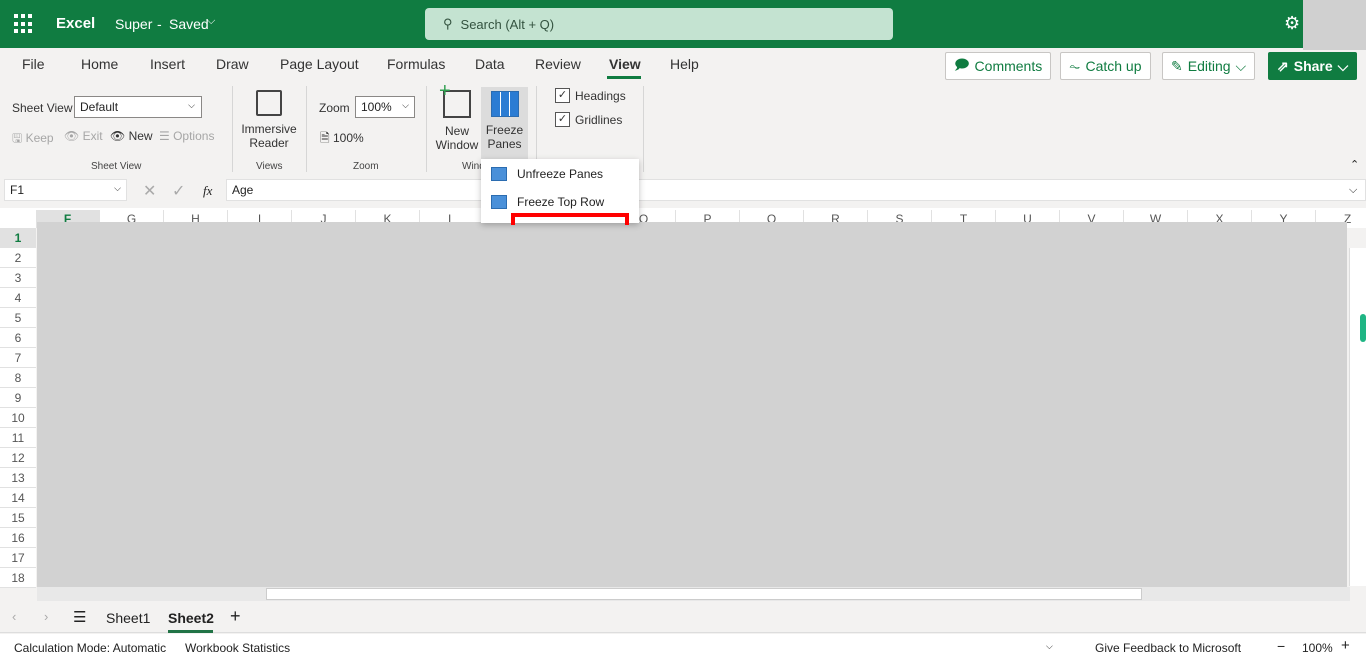 The width and height of the screenshot is (1366, 657). What do you see at coordinates (1313, 66) in the screenshot?
I see `share-button: ⇗ Share ⌵` at bounding box center [1313, 66].